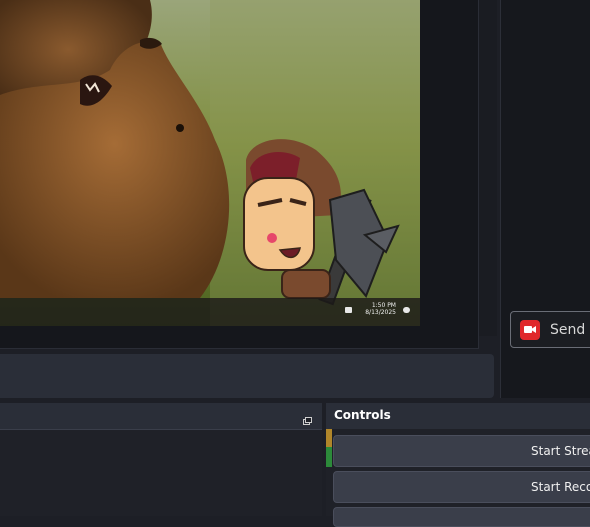  I want to click on send-button-label: Send a, so click(570, 329).